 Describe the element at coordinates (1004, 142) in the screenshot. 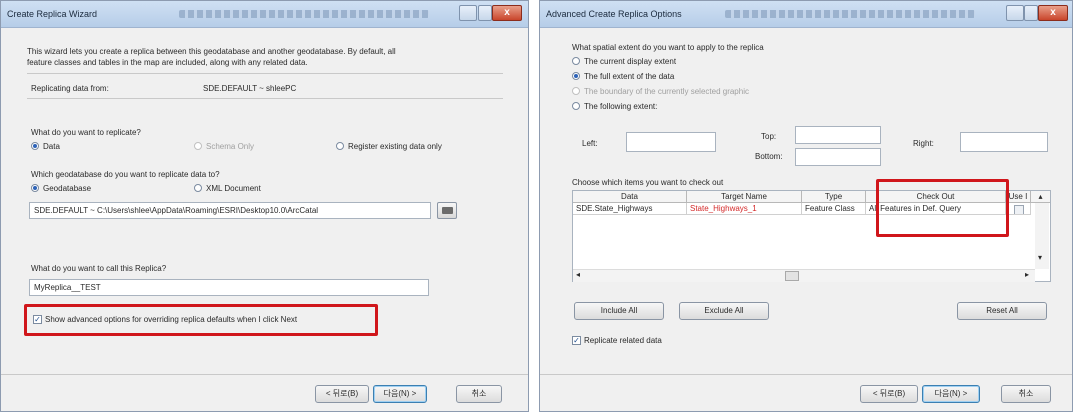

I see `right-extent-input` at that location.